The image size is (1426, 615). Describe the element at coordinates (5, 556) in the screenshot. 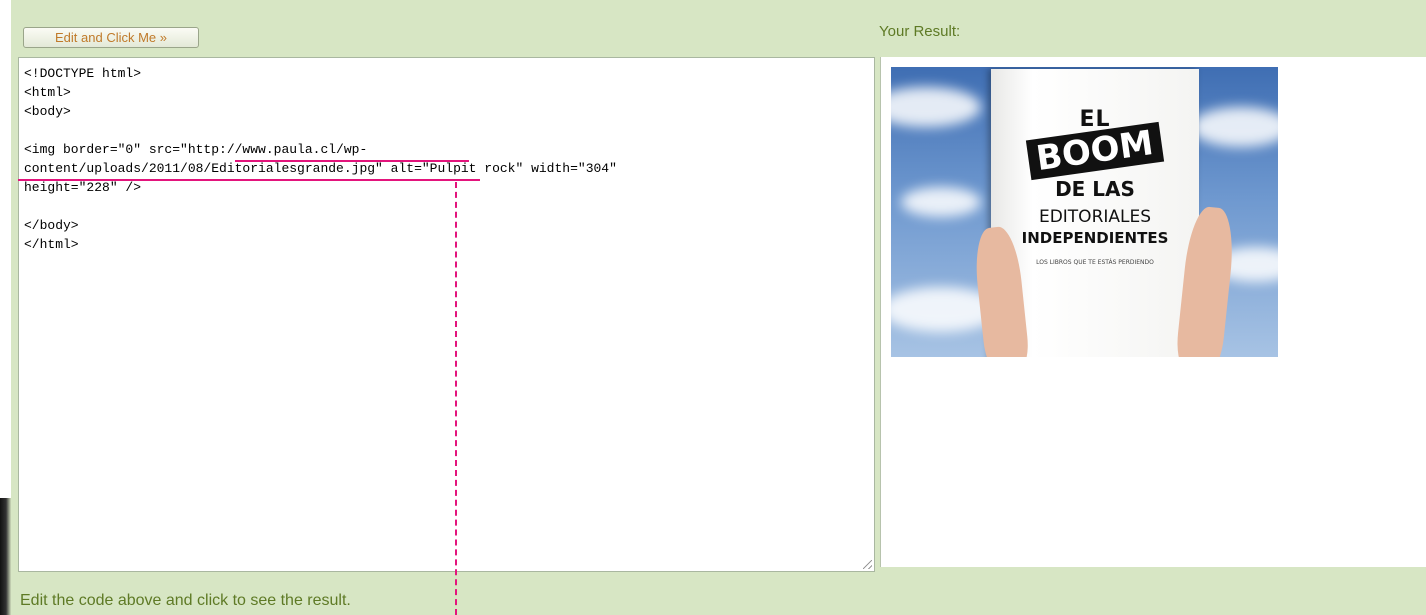

I see `left-edge-shadow` at that location.